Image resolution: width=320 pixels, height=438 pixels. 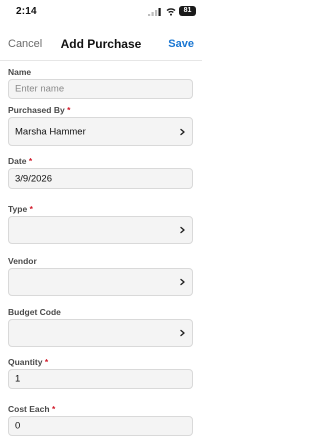 What do you see at coordinates (100, 131) in the screenshot?
I see `purchased-by-select: Marsha Hammer` at bounding box center [100, 131].